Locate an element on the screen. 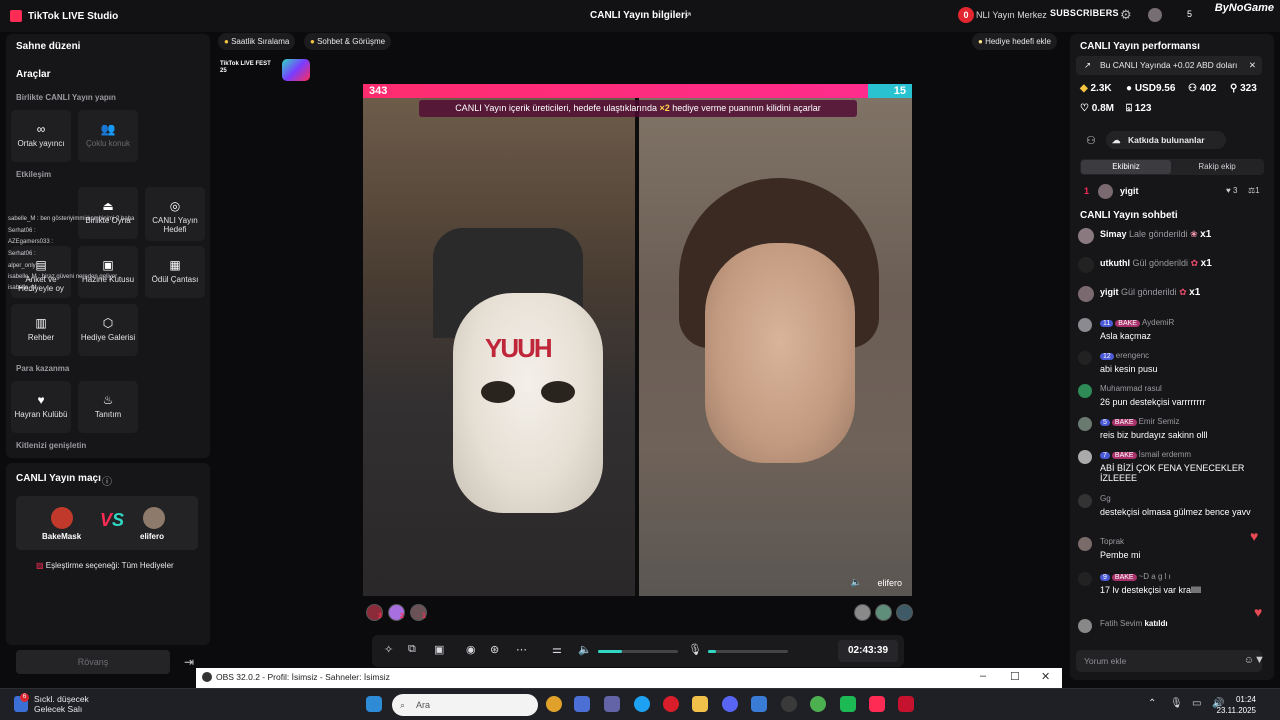 This screenshot has height=720, width=1280. gift-gallery-button: ⬡ Hediye Galerisi is located at coordinates (108, 330).